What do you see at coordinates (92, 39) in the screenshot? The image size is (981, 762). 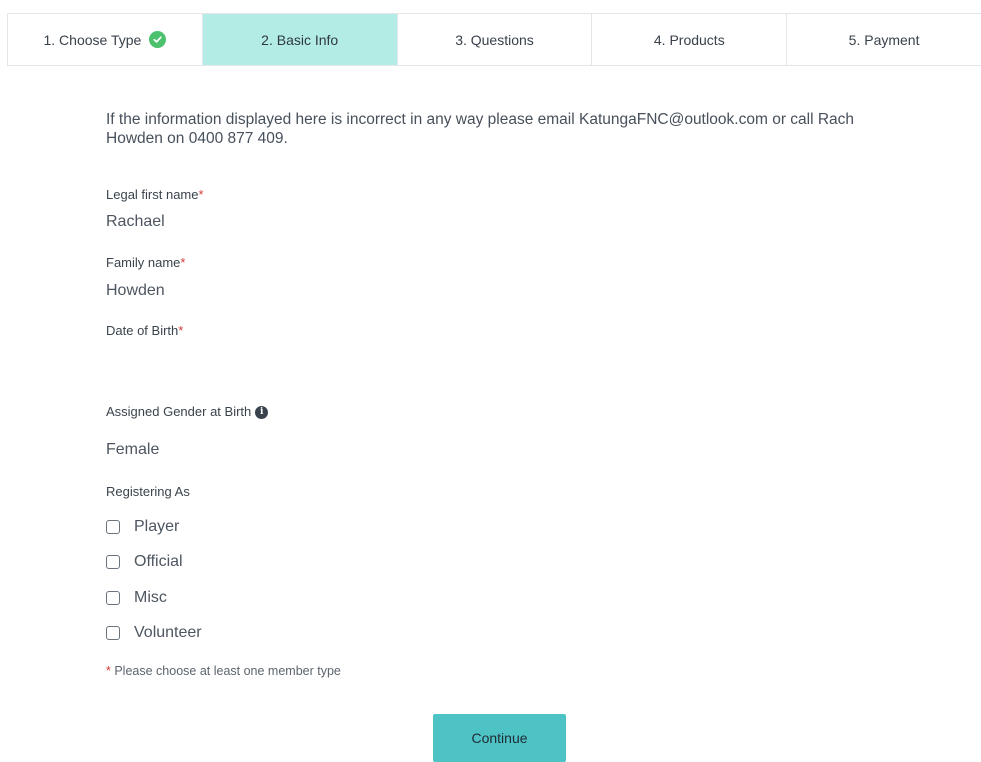 I see `step-label: 1. Choose Type` at bounding box center [92, 39].